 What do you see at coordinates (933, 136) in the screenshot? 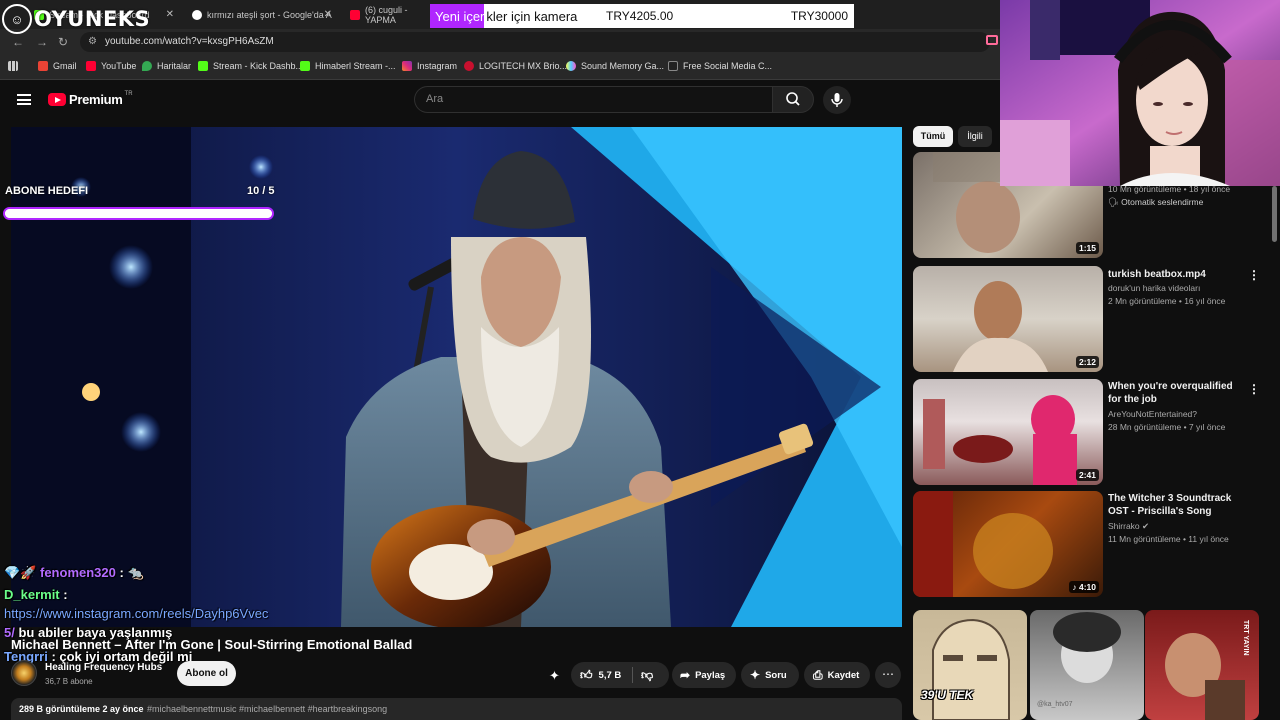
I see `filter-chip-all: Tümü` at bounding box center [933, 136].